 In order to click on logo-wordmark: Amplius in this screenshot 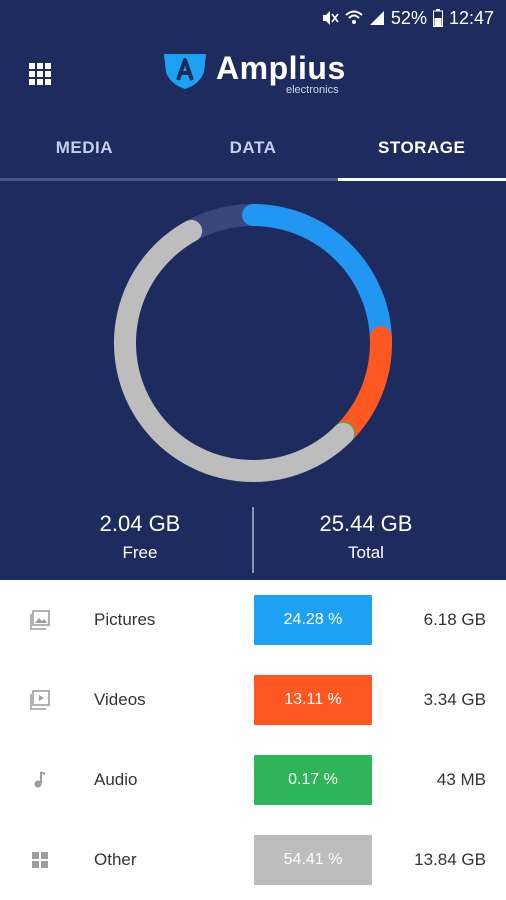, I will do `click(281, 68)`.